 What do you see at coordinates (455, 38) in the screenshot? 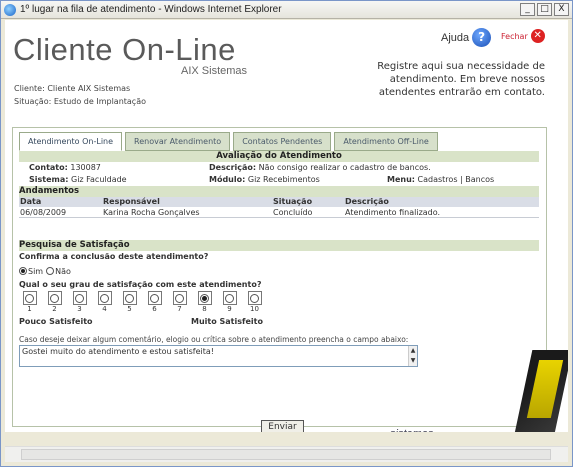
I see `help-label: Ajuda` at bounding box center [455, 38].